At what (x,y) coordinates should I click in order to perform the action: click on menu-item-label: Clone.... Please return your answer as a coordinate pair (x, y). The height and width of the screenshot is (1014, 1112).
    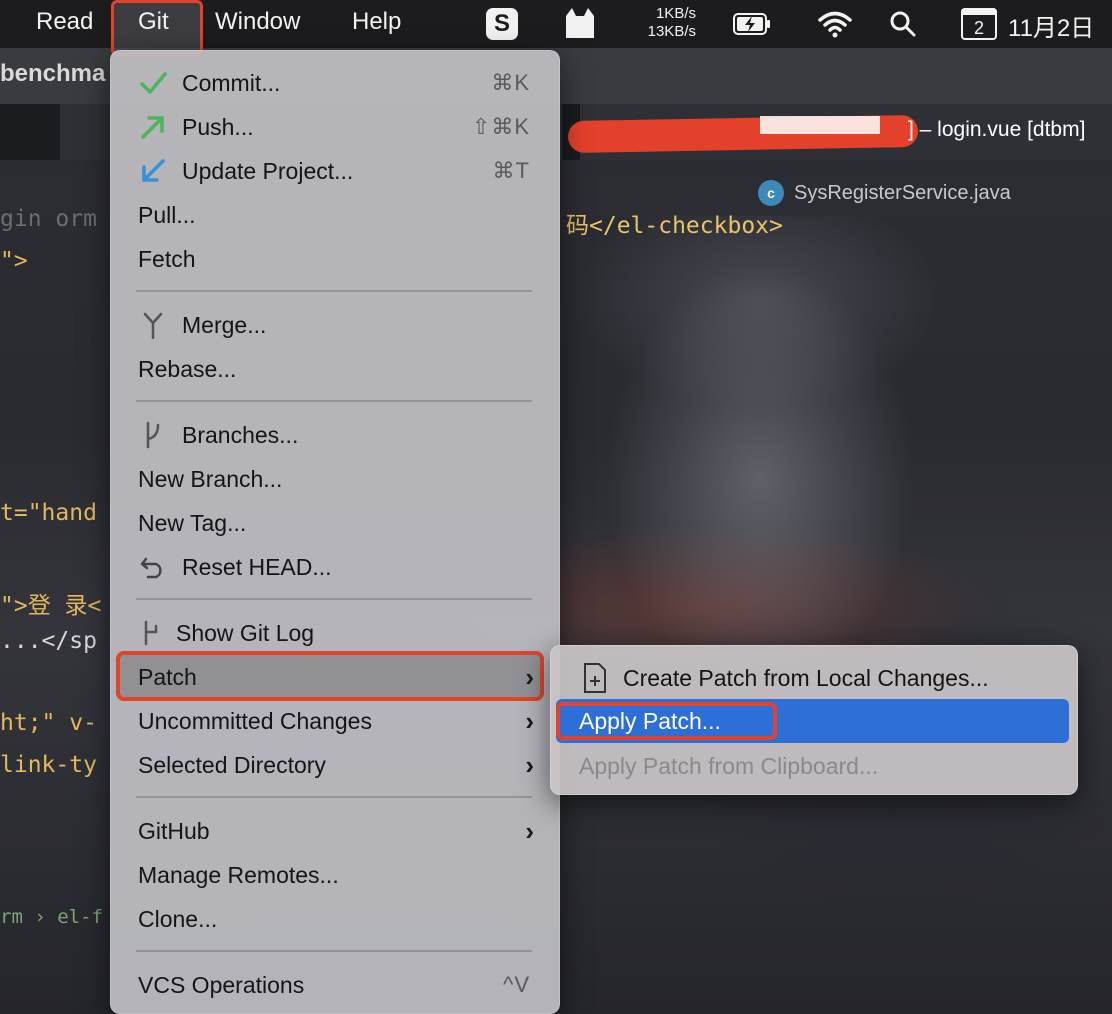
    Looking at the image, I should click on (178, 918).